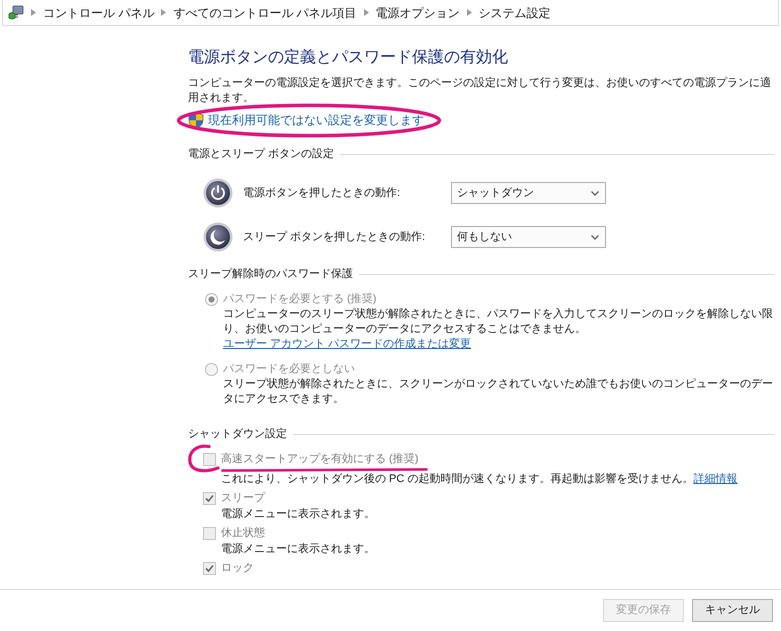  What do you see at coordinates (243, 498) in the screenshot?
I see `checkbox-label: スリープ` at bounding box center [243, 498].